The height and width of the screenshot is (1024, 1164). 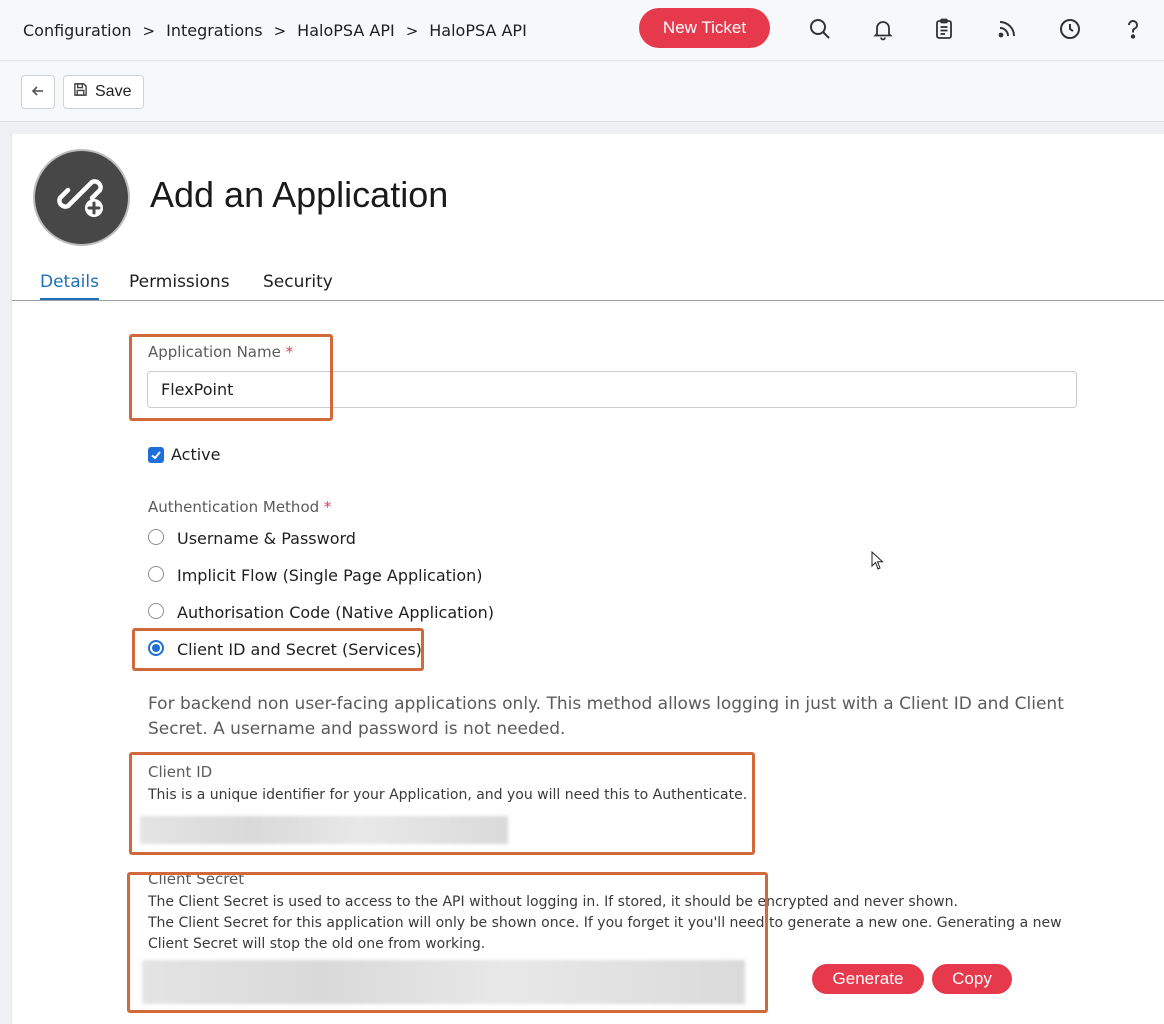 What do you see at coordinates (299, 194) in the screenshot?
I see `page-title: Add an Application` at bounding box center [299, 194].